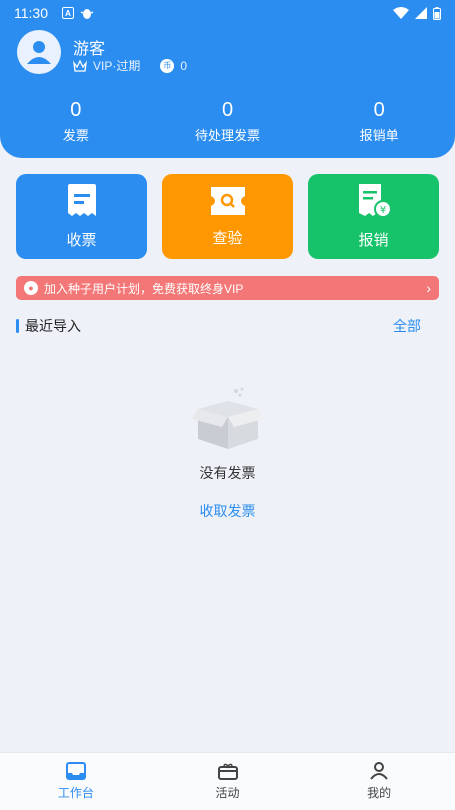 This screenshot has height=810, width=455. Describe the element at coordinates (379, 771) in the screenshot. I see `user-icon` at that location.